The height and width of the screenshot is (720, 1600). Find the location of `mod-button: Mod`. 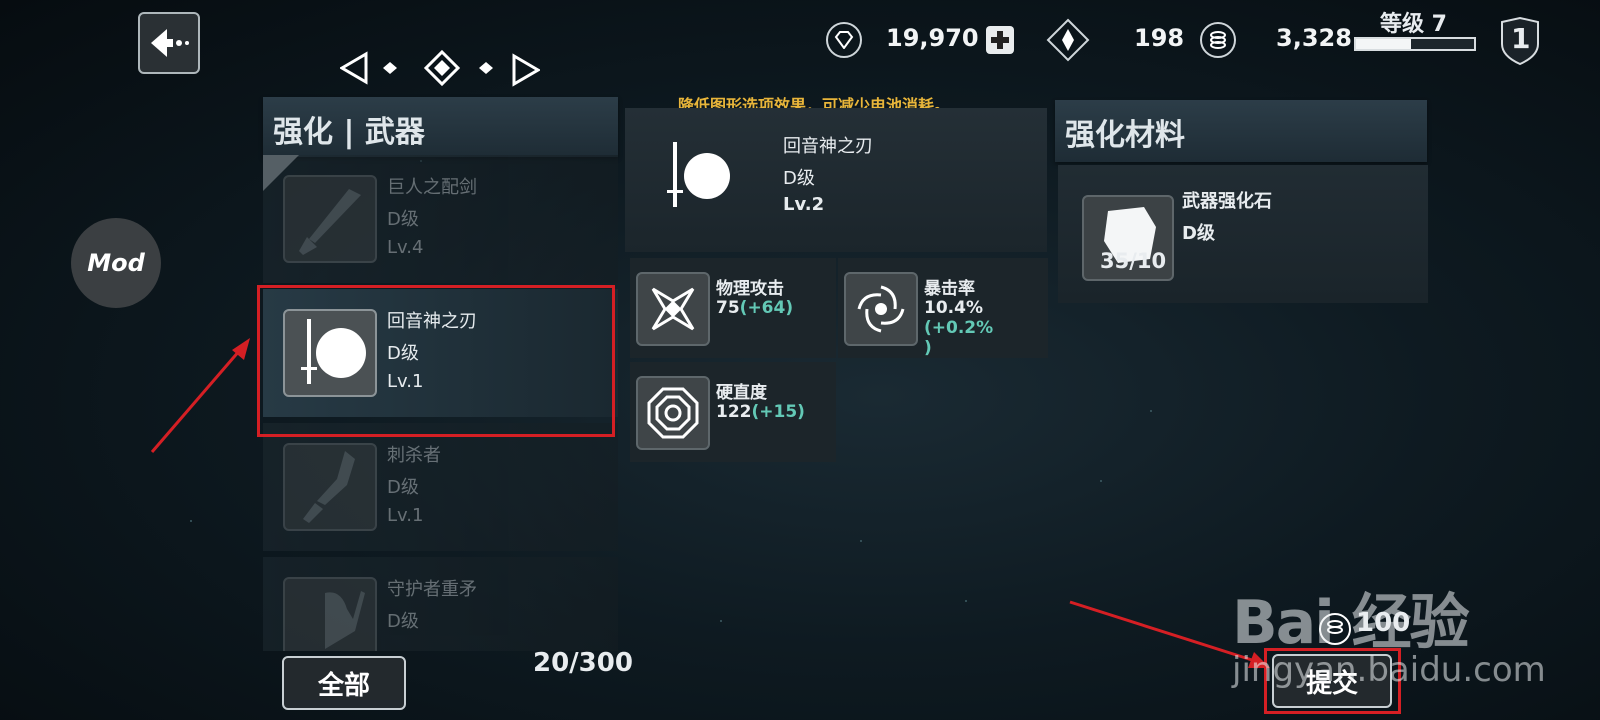

mod-button: Mod is located at coordinates (116, 263).